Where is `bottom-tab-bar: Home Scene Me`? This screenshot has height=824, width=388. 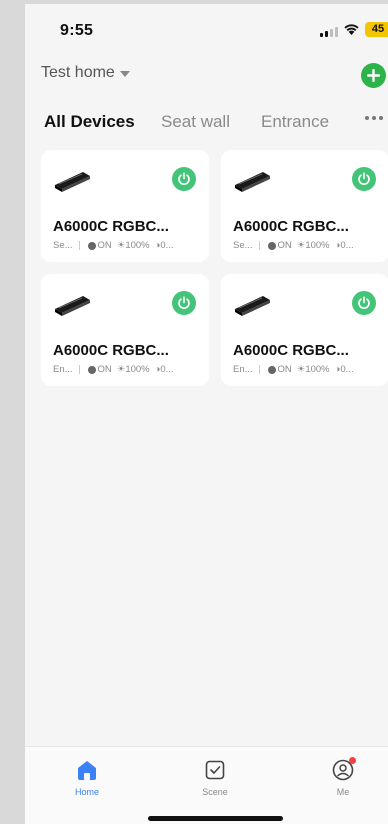
bottom-tab-bar: Home Scene Me is located at coordinates (206, 785).